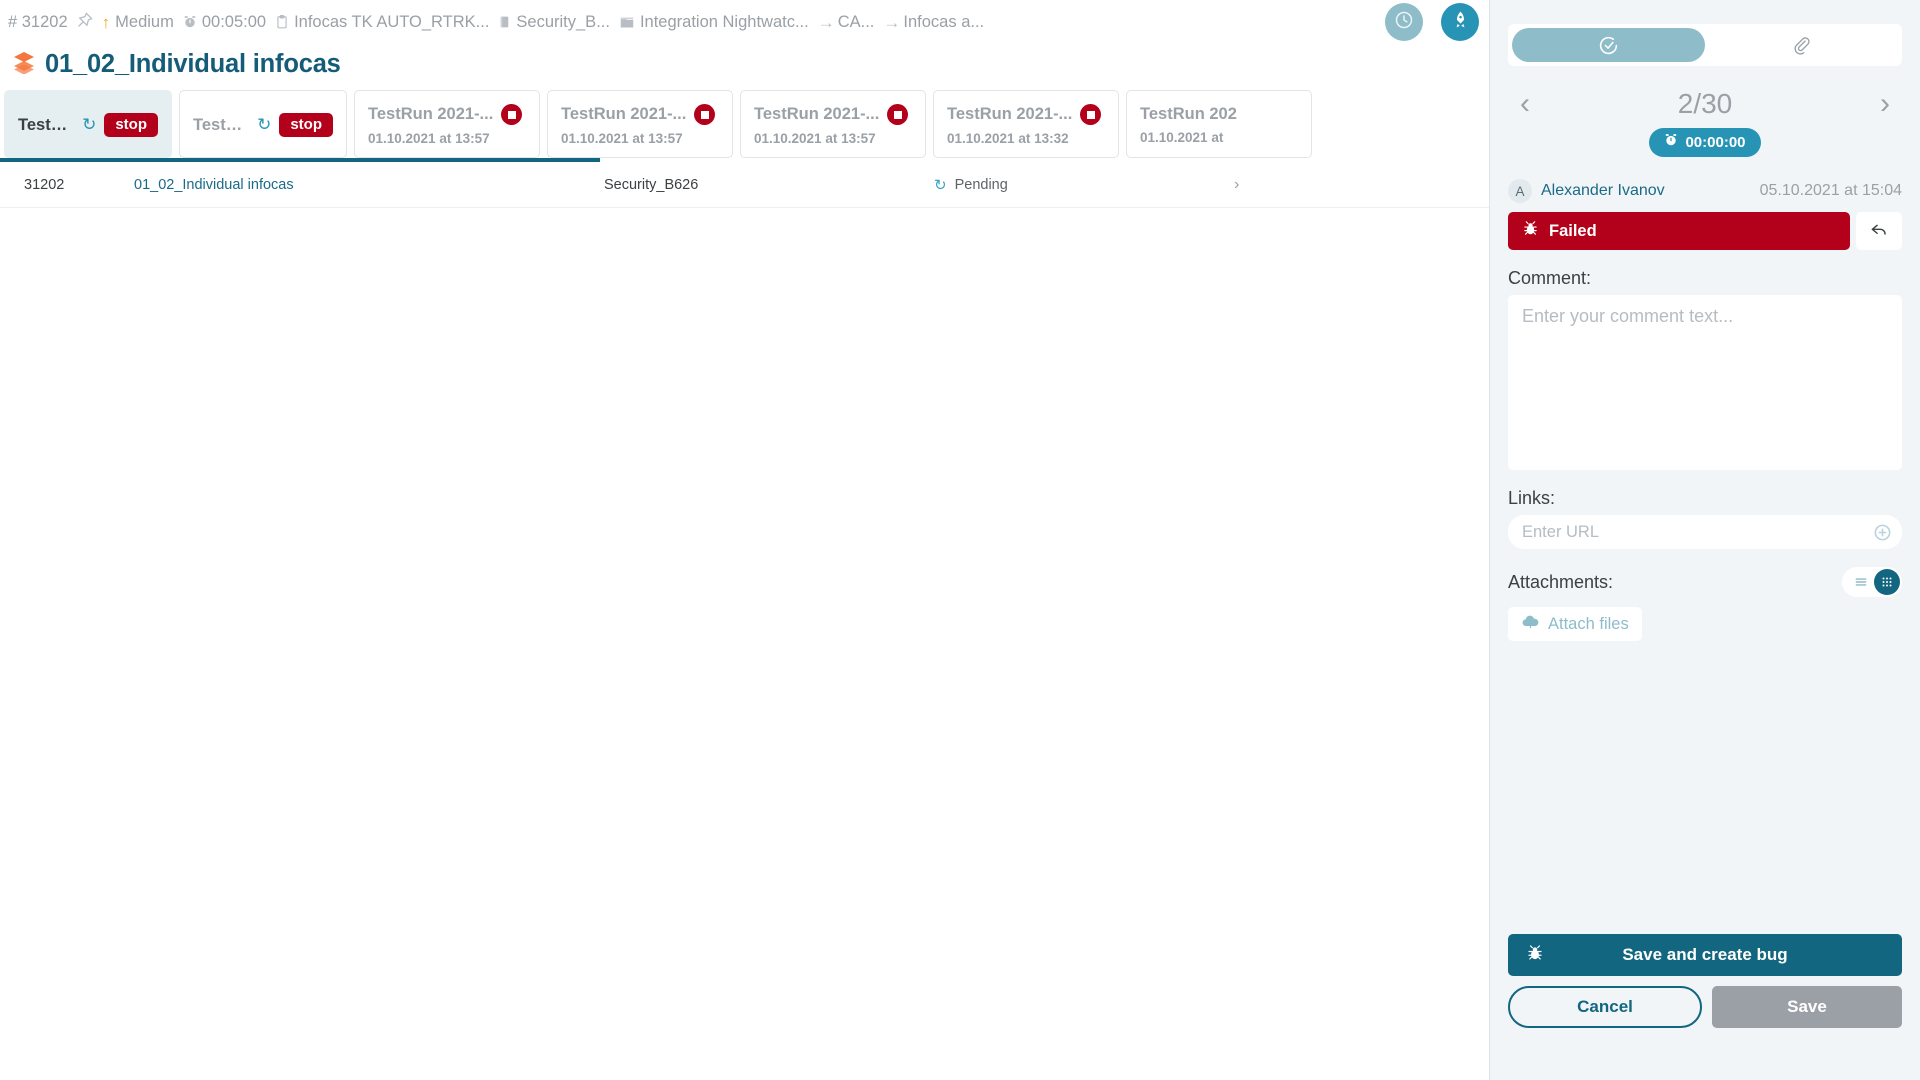 Image resolution: width=1920 pixels, height=1080 pixels. Describe the element at coordinates (193, 63) in the screenshot. I see `page-title-text: 01_02_Individual infocas` at that location.